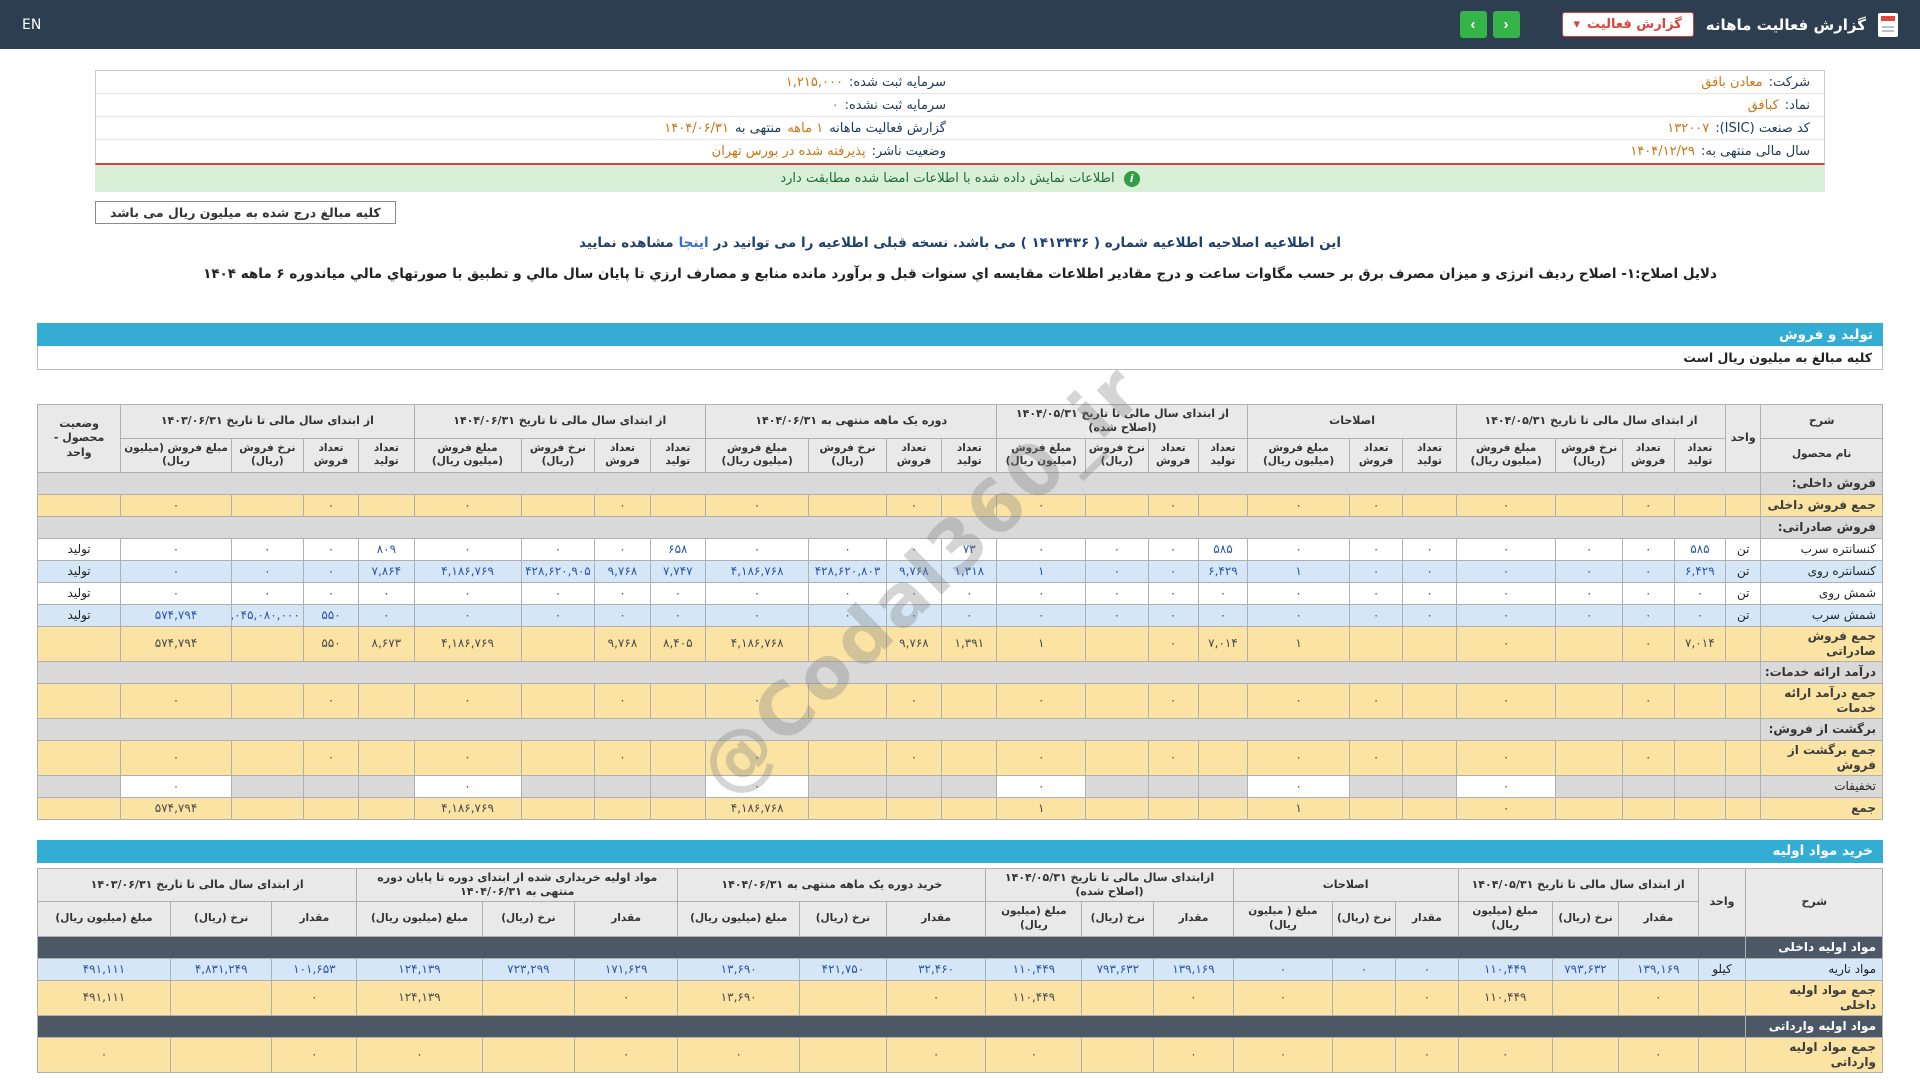 The image size is (1920, 1080). I want to click on unit-cell: تن, so click(1743, 615).